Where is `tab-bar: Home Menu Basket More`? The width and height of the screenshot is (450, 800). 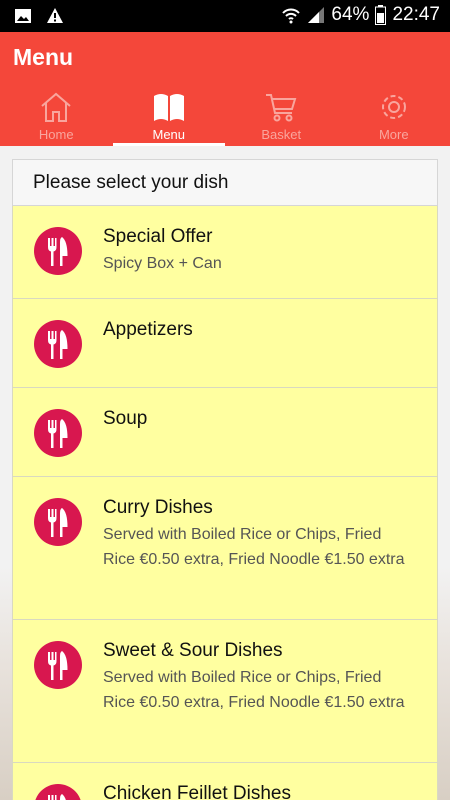 tab-bar: Home Menu Basket More is located at coordinates (225, 117).